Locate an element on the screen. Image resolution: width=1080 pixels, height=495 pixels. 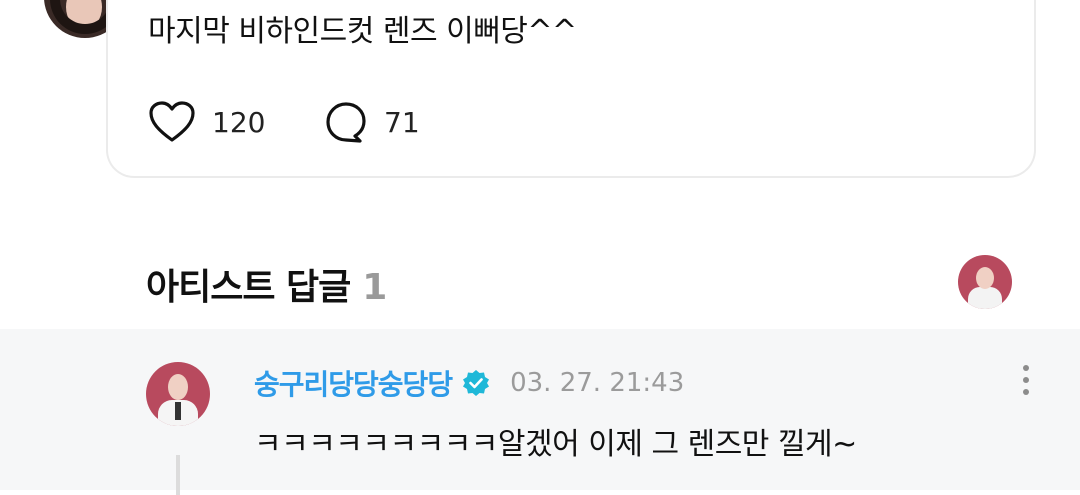
artist-replies-count: 1 is located at coordinates (374, 287).